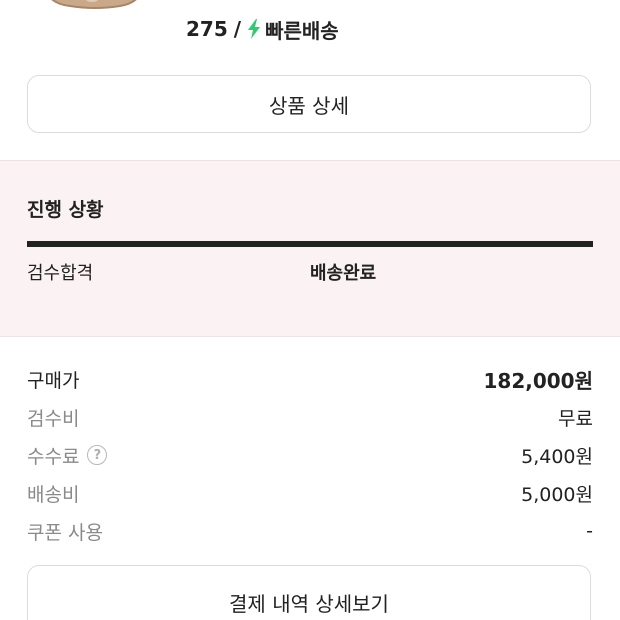 This screenshot has height=620, width=620. Describe the element at coordinates (53, 494) in the screenshot. I see `price-label: 배송비` at that location.